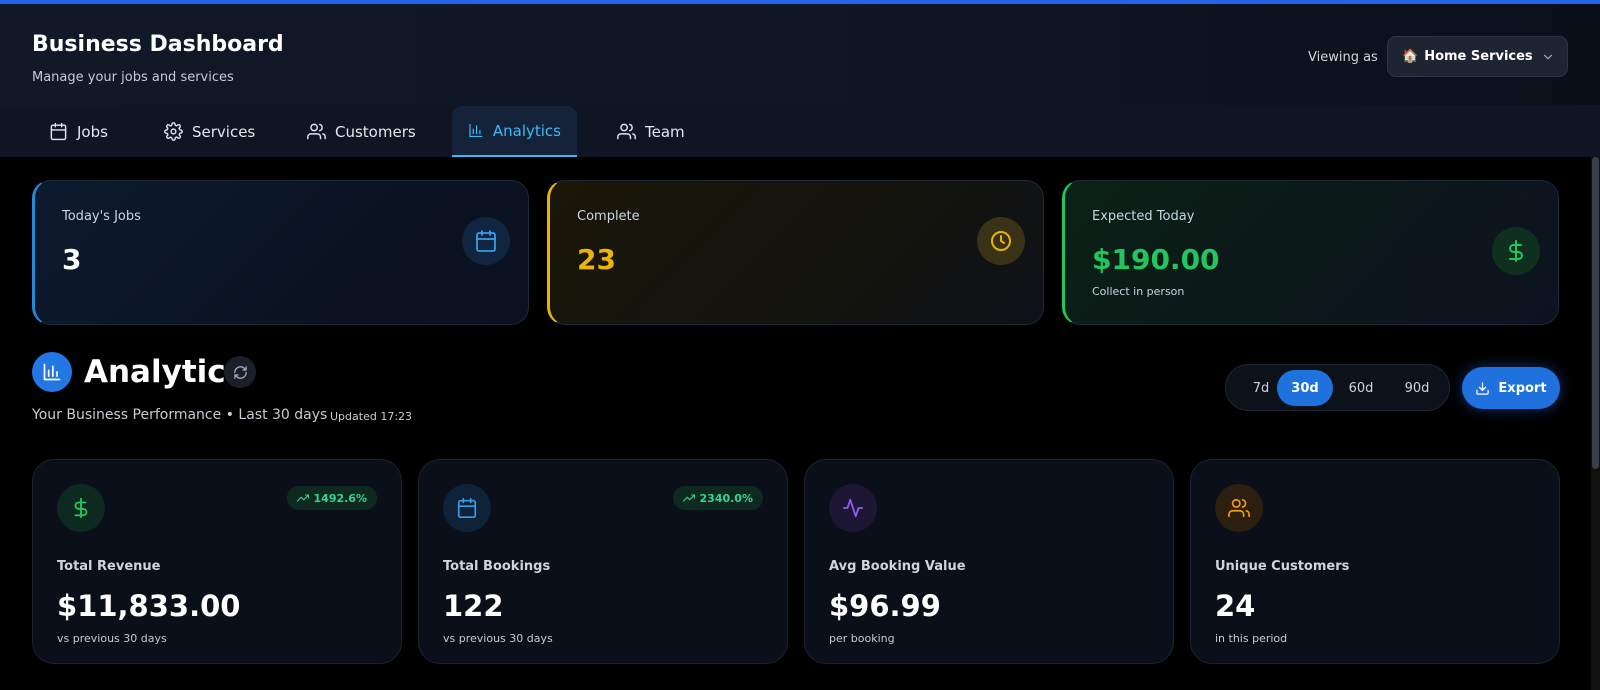 This screenshot has width=1600, height=690. What do you see at coordinates (608, 216) in the screenshot?
I see `stat-label: Complete` at bounding box center [608, 216].